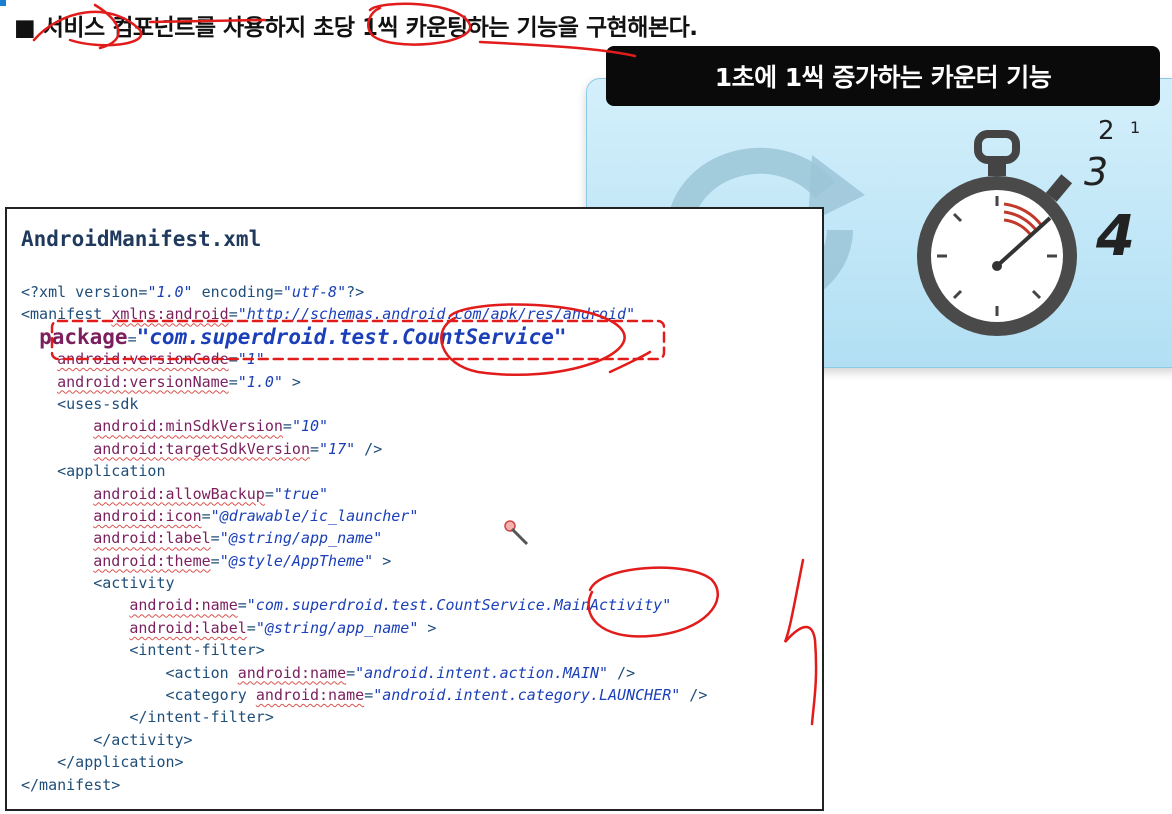 The height and width of the screenshot is (814, 1172). Describe the element at coordinates (98, 583) in the screenshot. I see `code-token: <activity` at that location.